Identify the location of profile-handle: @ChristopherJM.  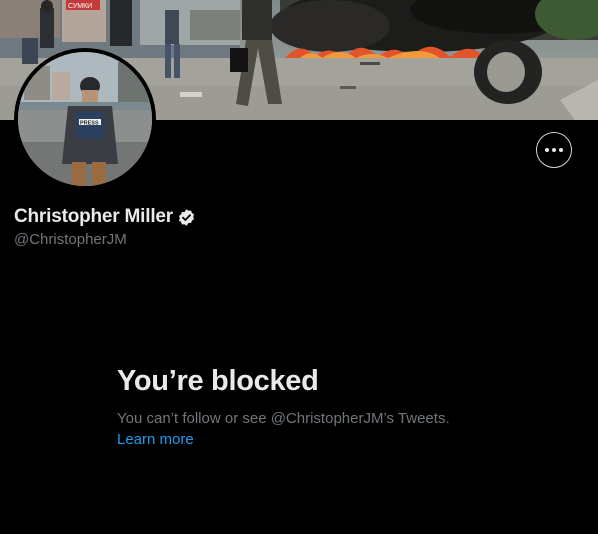
(70, 239).